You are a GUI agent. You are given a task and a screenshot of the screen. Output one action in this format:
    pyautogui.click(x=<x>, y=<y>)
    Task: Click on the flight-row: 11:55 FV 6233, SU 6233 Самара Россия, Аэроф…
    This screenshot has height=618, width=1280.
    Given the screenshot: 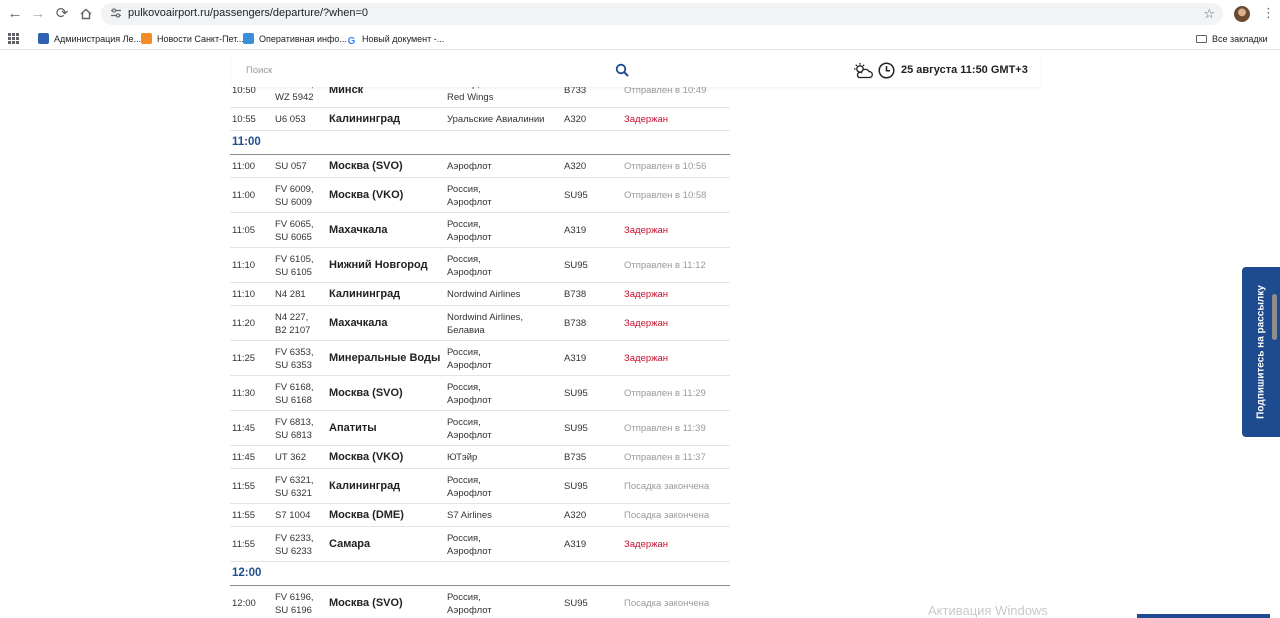 What is the action you would take?
    pyautogui.click(x=480, y=544)
    